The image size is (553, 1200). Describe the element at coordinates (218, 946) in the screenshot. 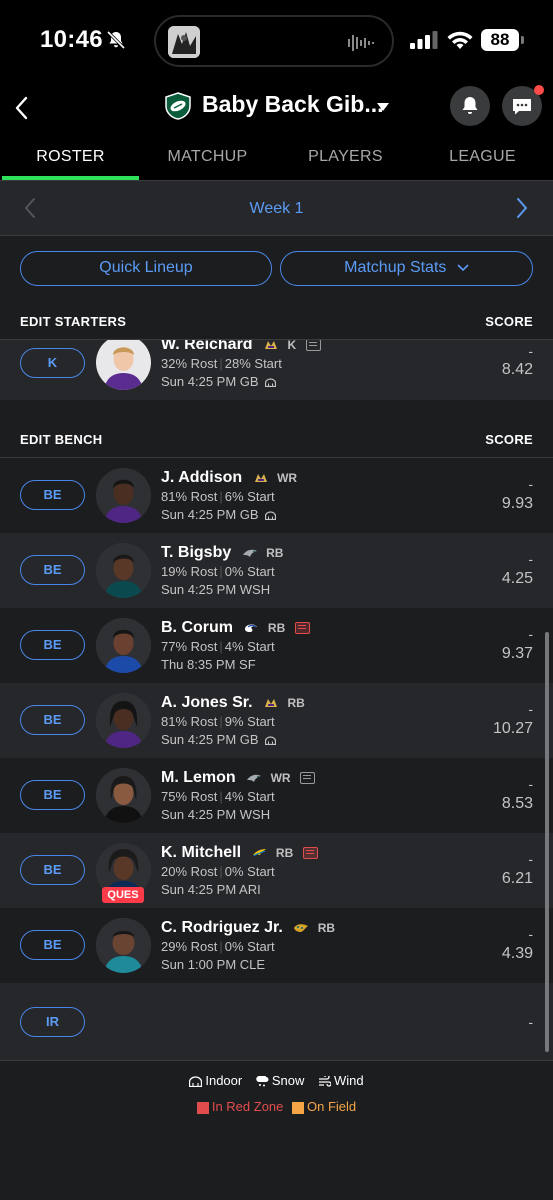

I see `ownership-line: 29% Rost | 0% Start` at that location.